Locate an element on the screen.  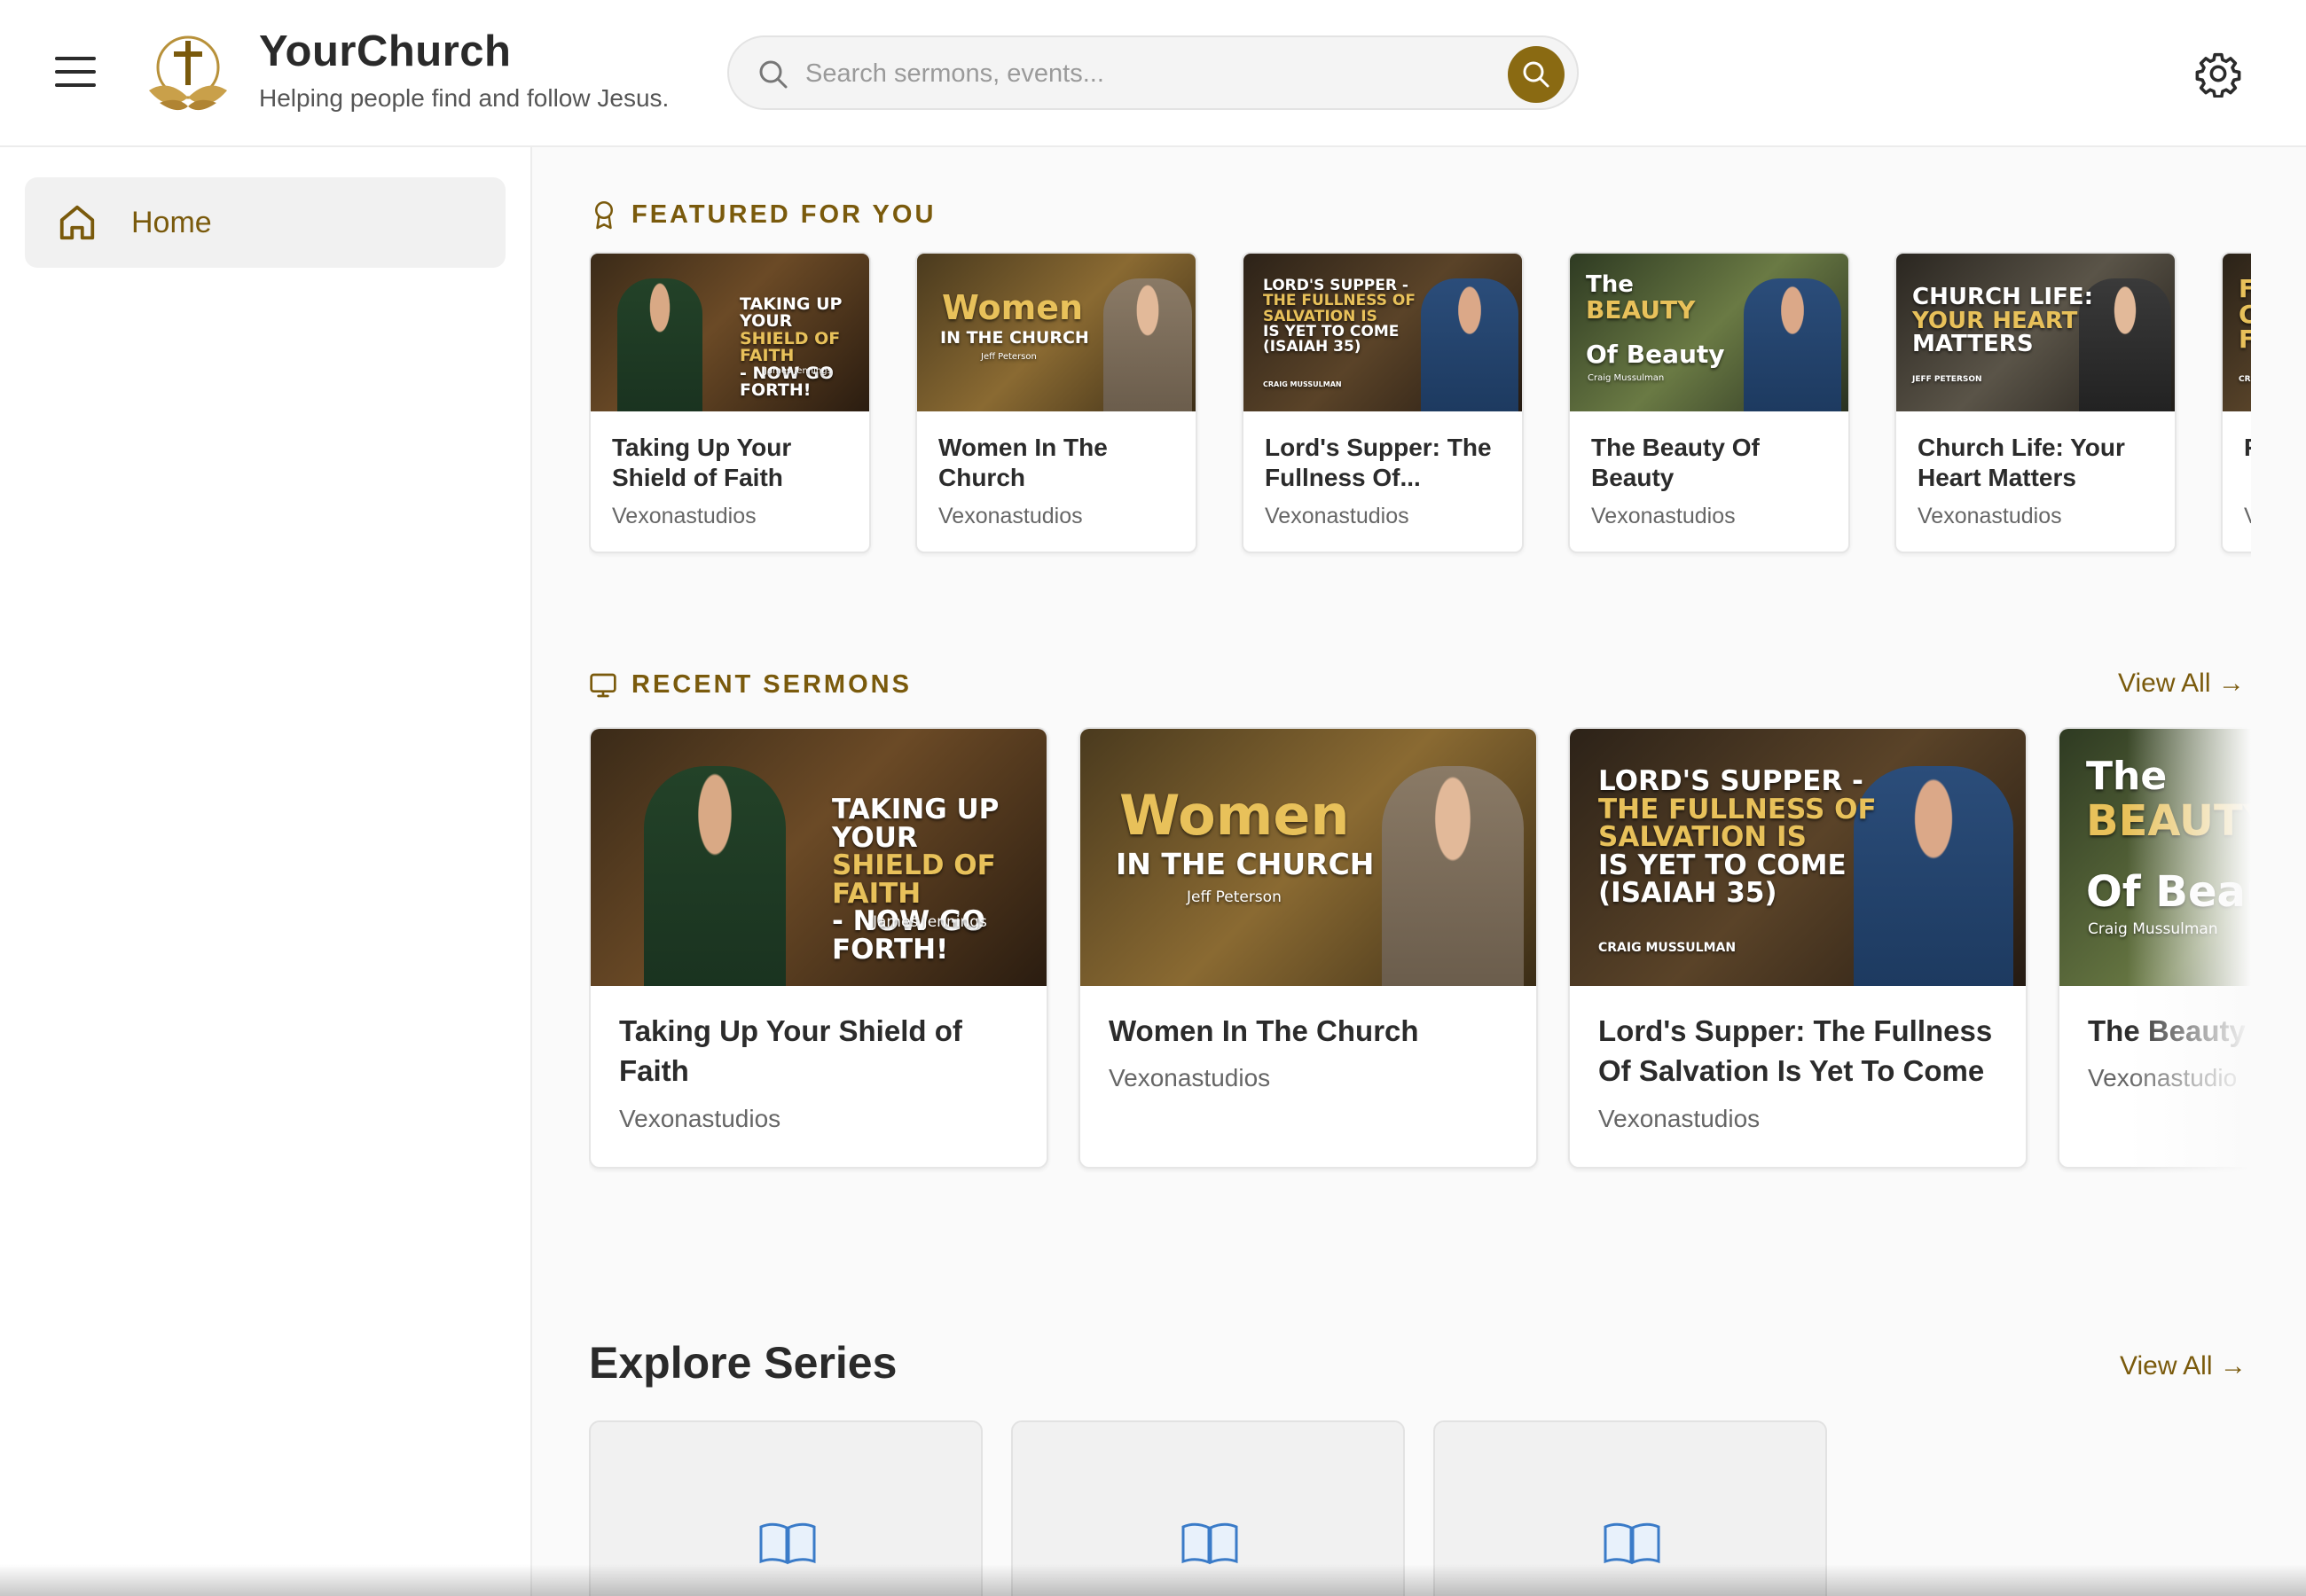
award-icon is located at coordinates (604, 215).